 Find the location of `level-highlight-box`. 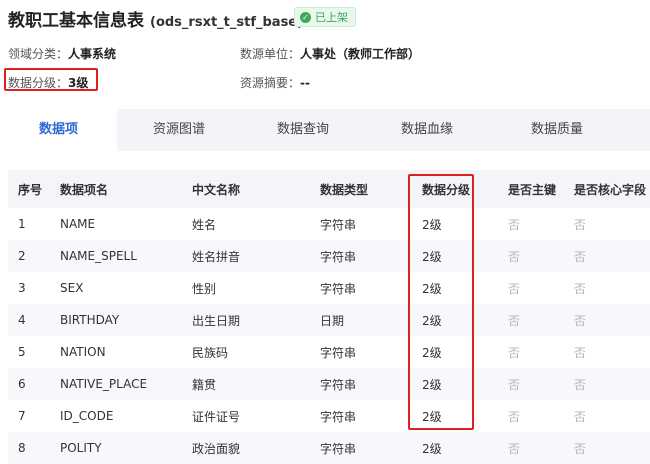

level-highlight-box is located at coordinates (51, 79).